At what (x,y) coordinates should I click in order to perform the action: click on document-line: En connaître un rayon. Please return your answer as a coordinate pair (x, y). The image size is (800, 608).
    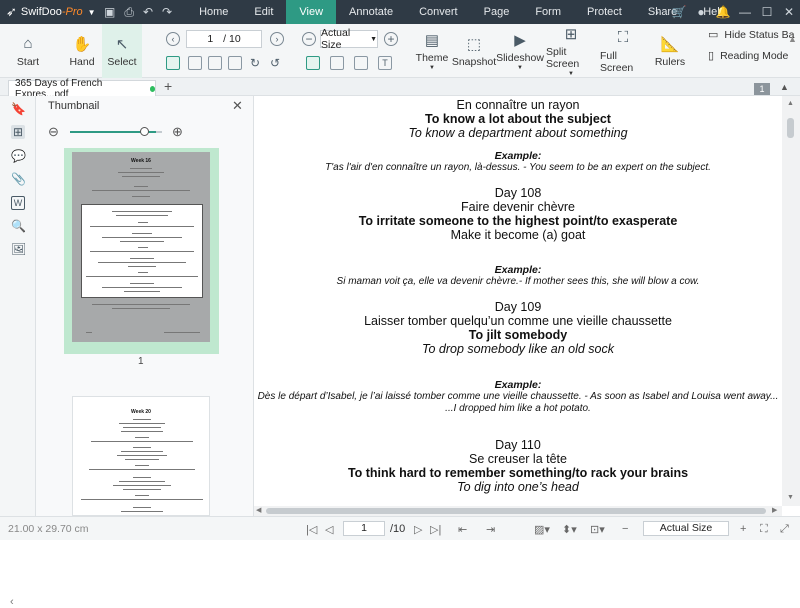
    Looking at the image, I should click on (518, 105).